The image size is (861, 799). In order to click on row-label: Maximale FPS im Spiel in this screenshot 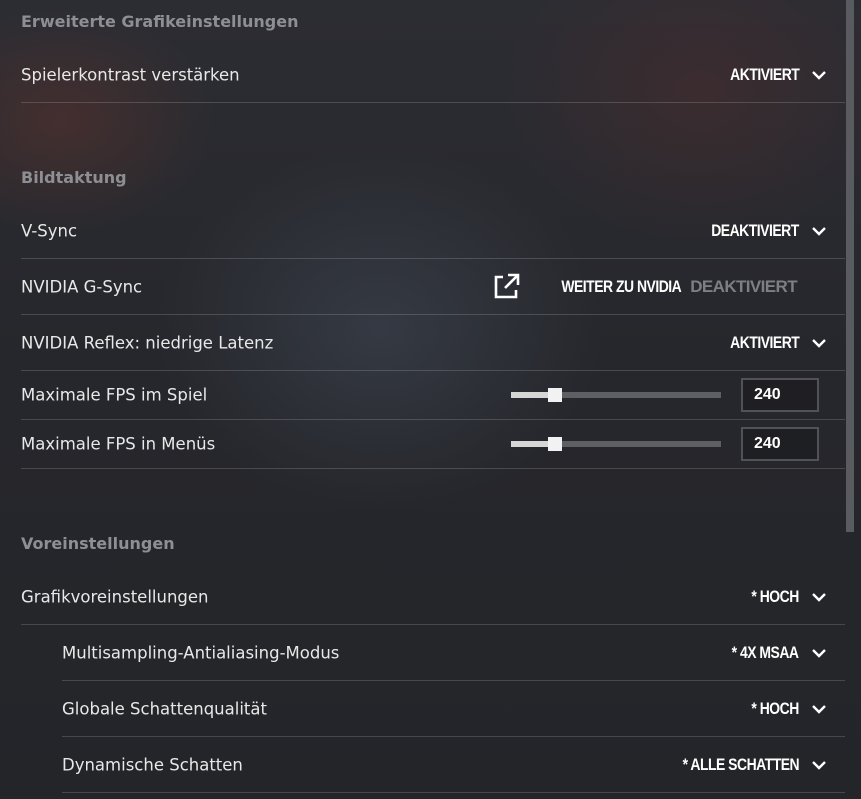, I will do `click(114, 395)`.